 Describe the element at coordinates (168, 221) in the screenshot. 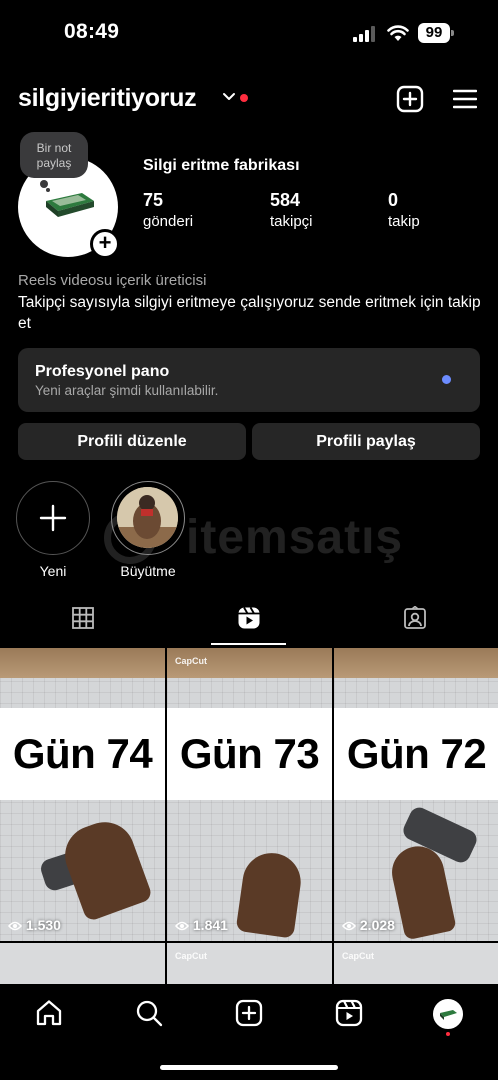

I see `posts-label: gönderi` at that location.